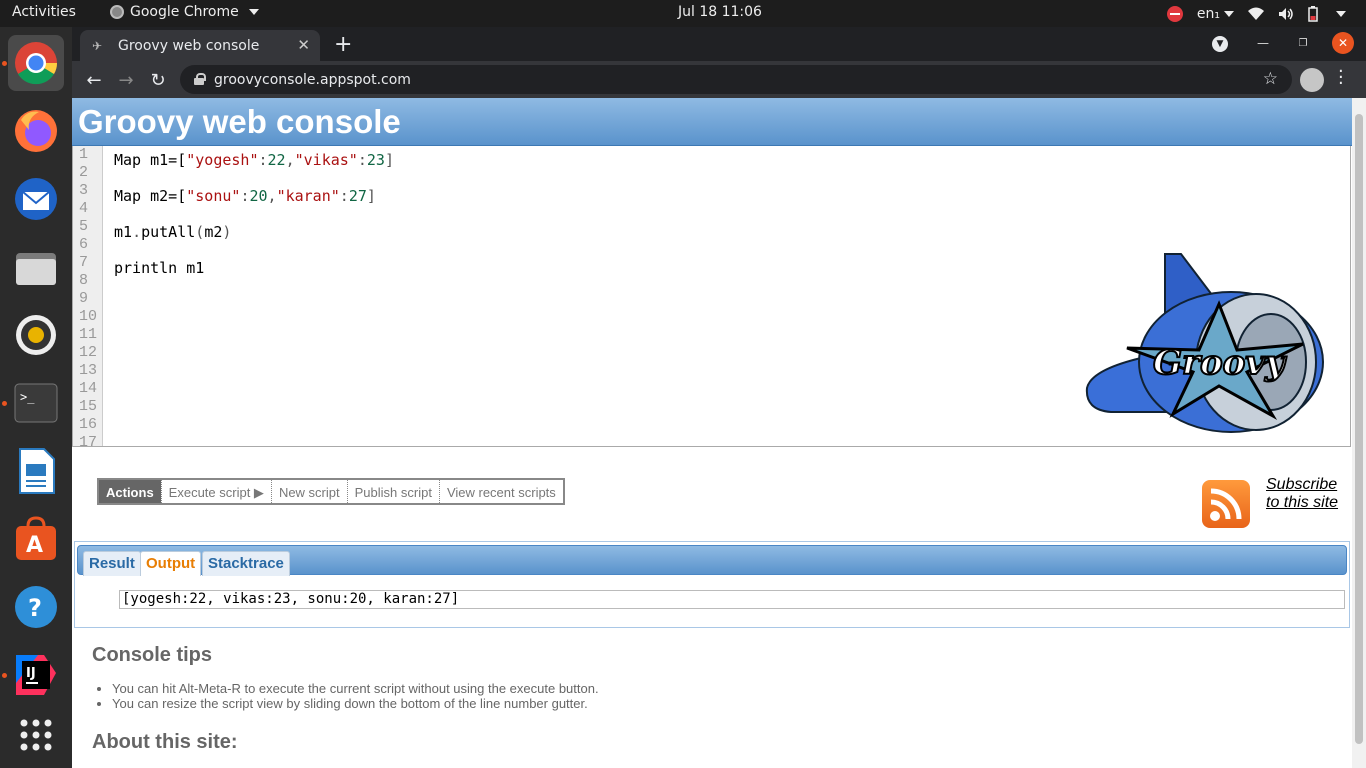  What do you see at coordinates (152, 655) in the screenshot?
I see `console-tips-heading: Console tips` at bounding box center [152, 655].